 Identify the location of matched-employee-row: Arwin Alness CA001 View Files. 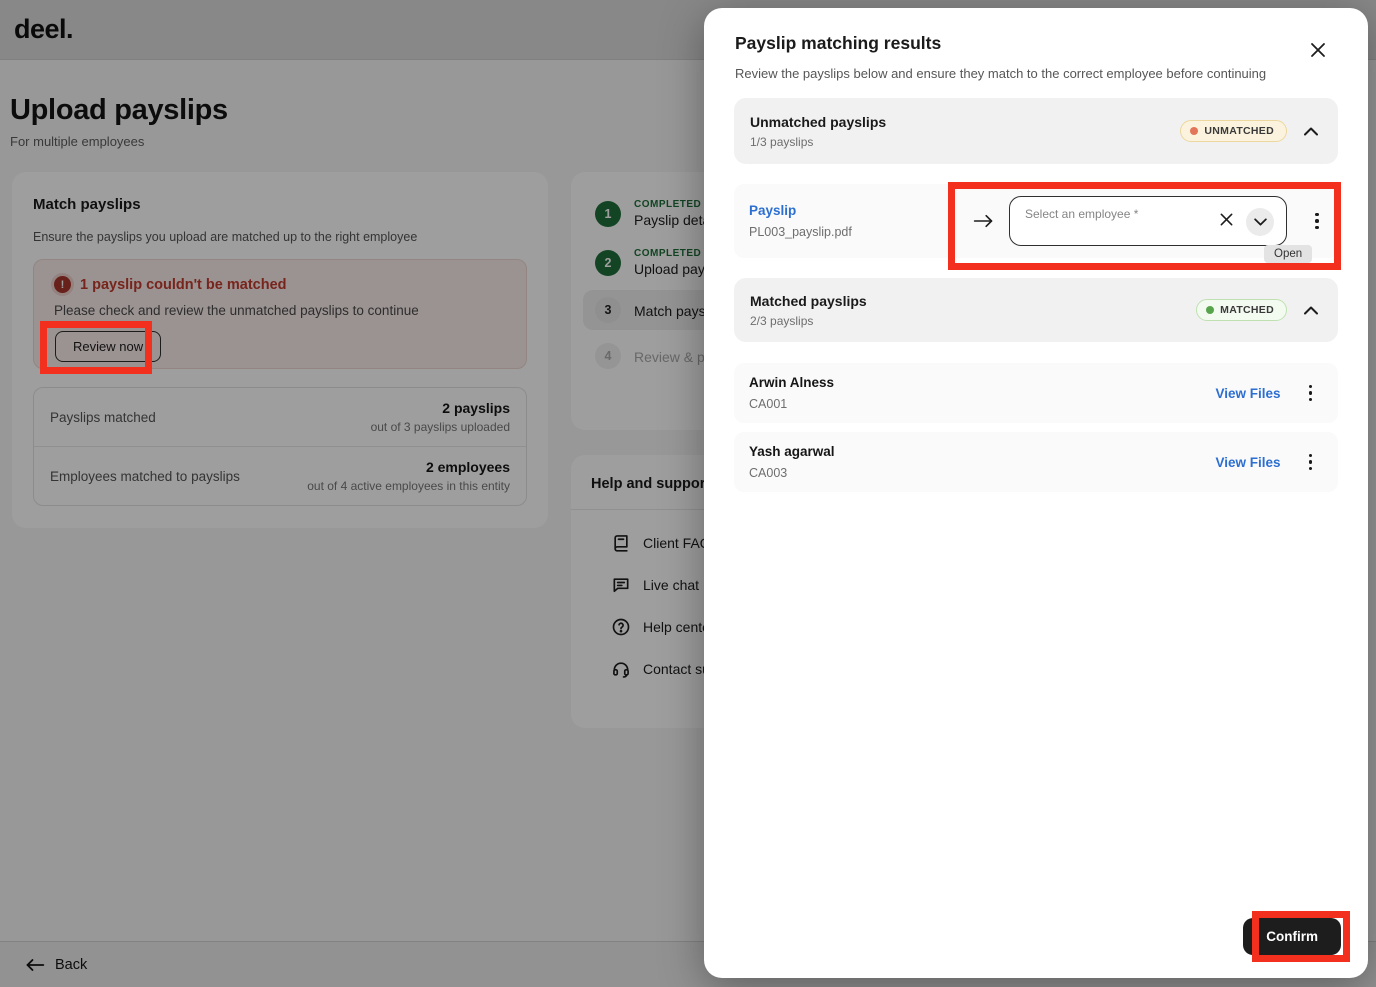
(1036, 393).